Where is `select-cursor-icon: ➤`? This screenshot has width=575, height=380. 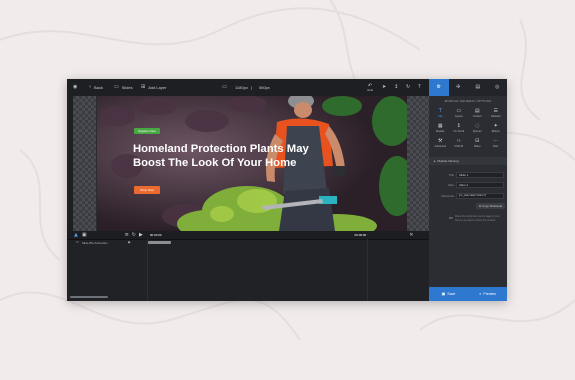
select-cursor-icon: ➤ is located at coordinates (384, 87).